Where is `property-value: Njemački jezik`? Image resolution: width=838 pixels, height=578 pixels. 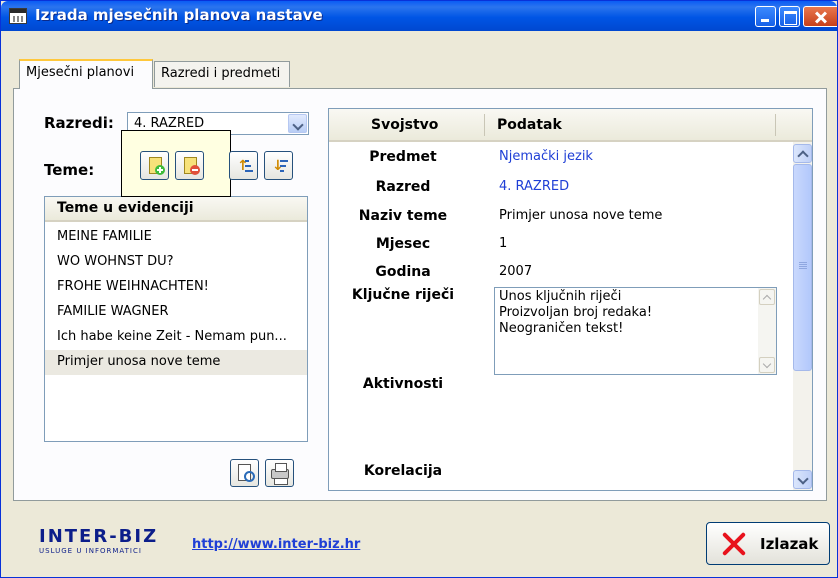
property-value: Njemački jezik is located at coordinates (546, 156).